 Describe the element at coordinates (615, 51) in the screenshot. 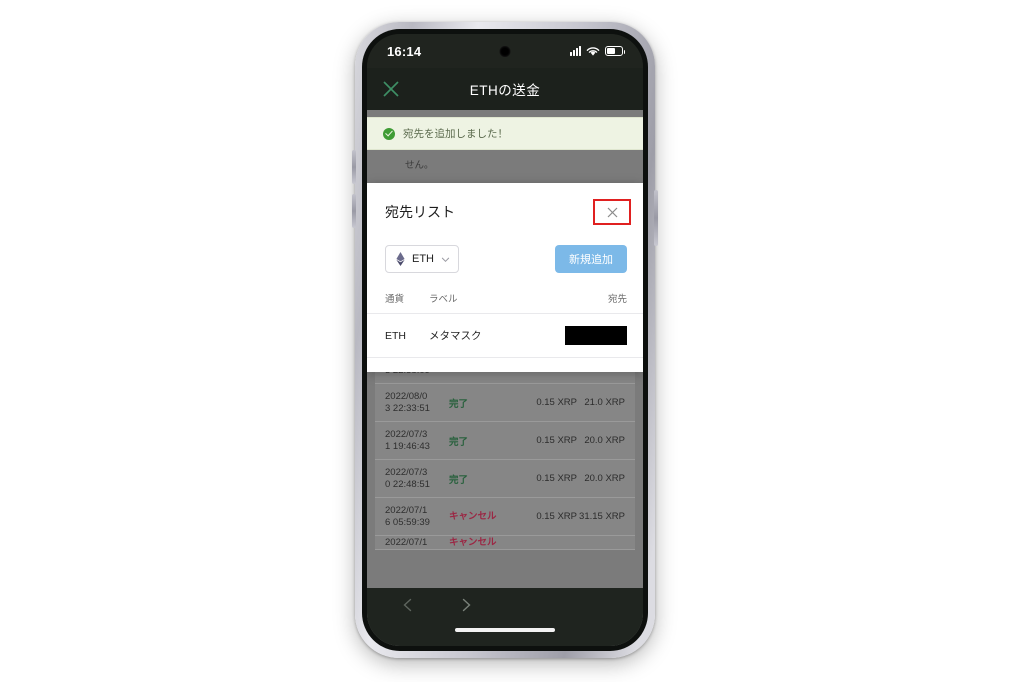

I see `battery-icon` at that location.